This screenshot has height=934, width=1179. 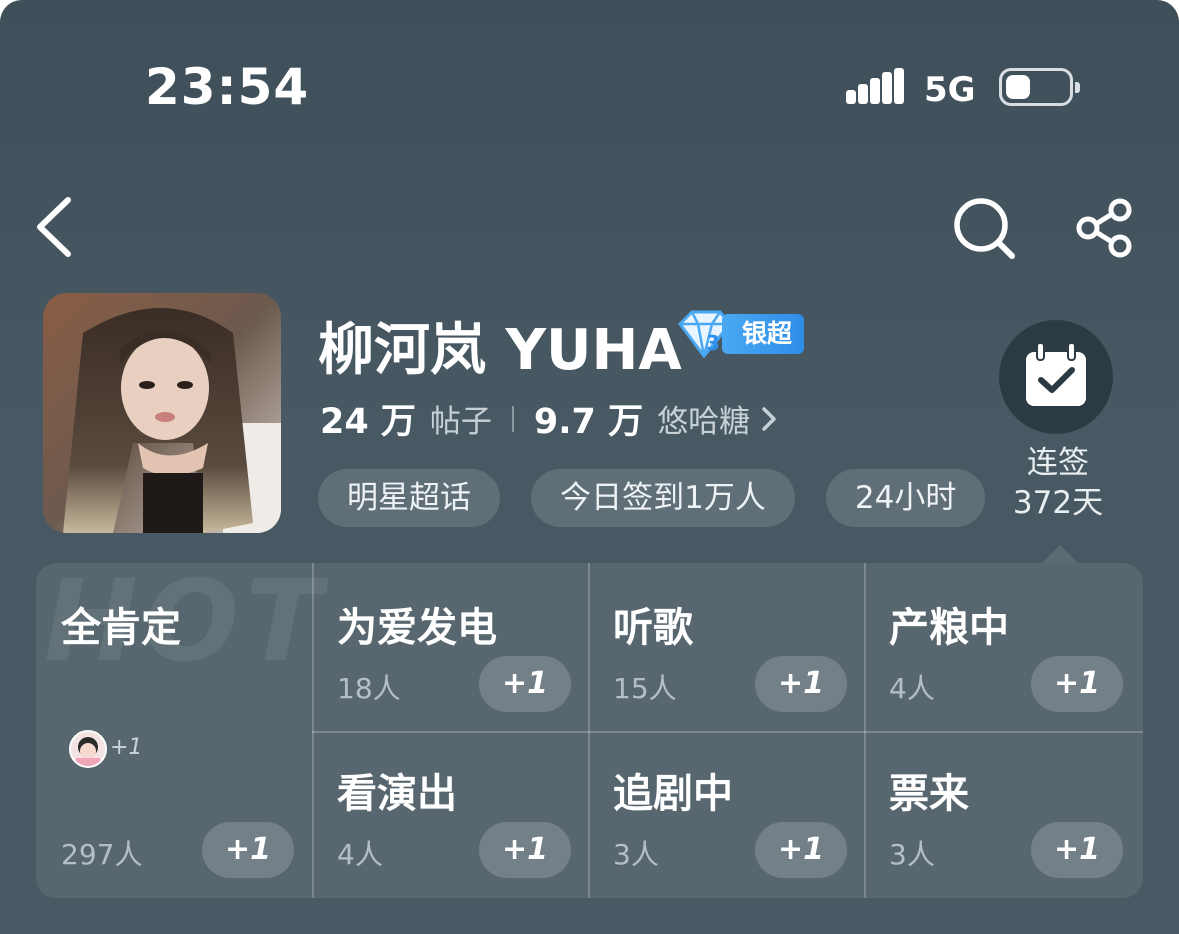 I want to click on badge-label: 银超, so click(x=763, y=334).